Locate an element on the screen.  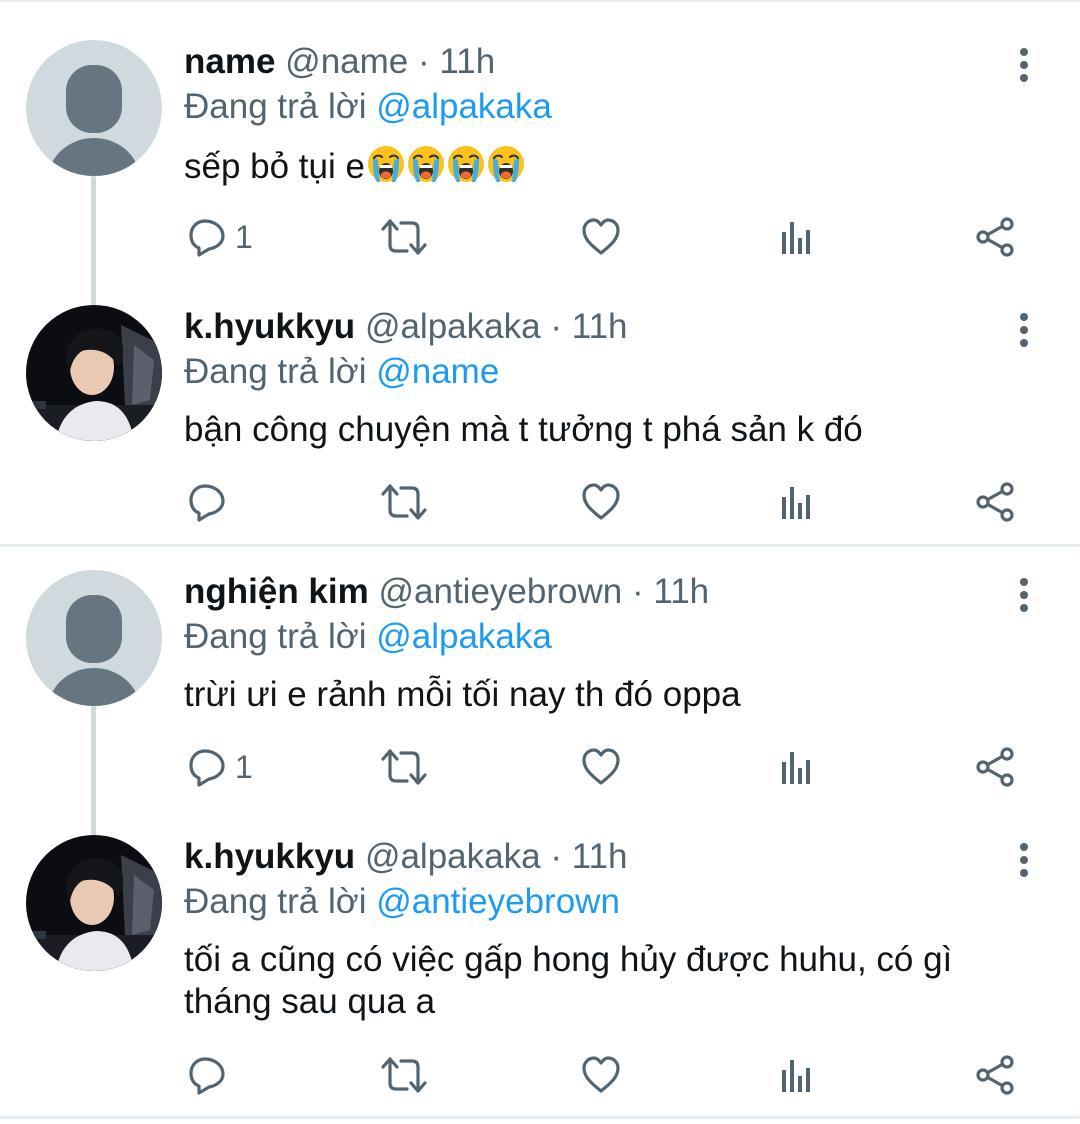
tweet-text-content: sếp bỏ tụi e is located at coordinates (274, 166).